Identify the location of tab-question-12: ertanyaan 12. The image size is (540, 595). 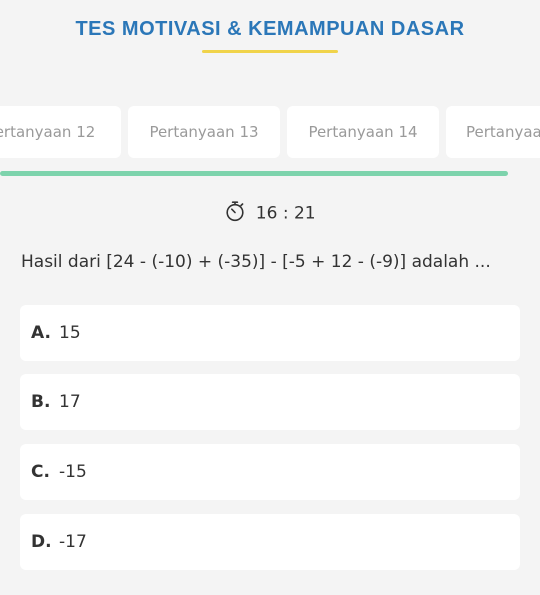
(60, 132).